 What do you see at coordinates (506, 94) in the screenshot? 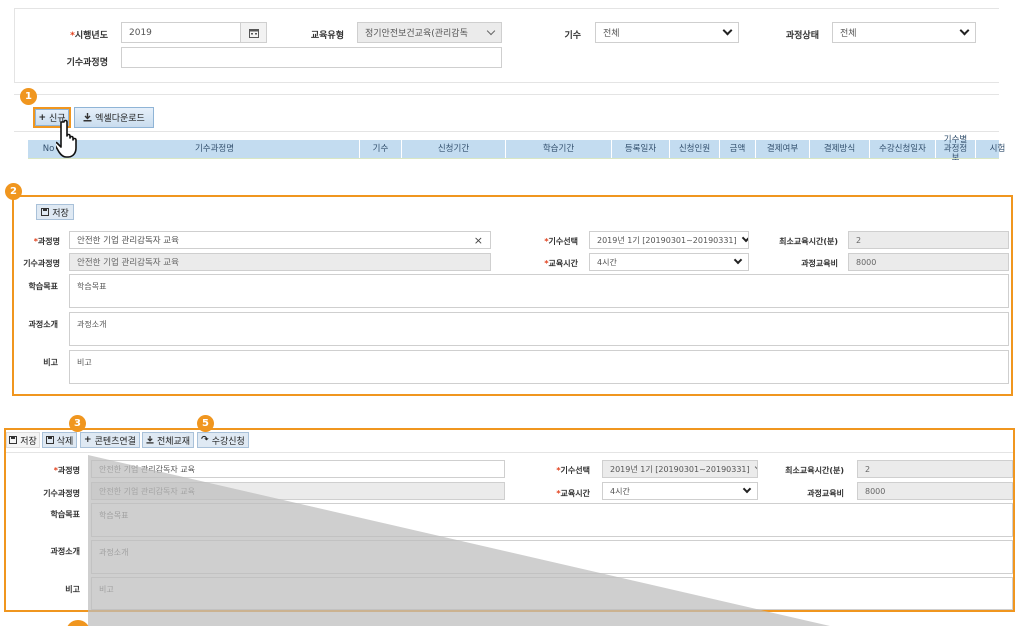
I see `toolbar-top-border` at bounding box center [506, 94].